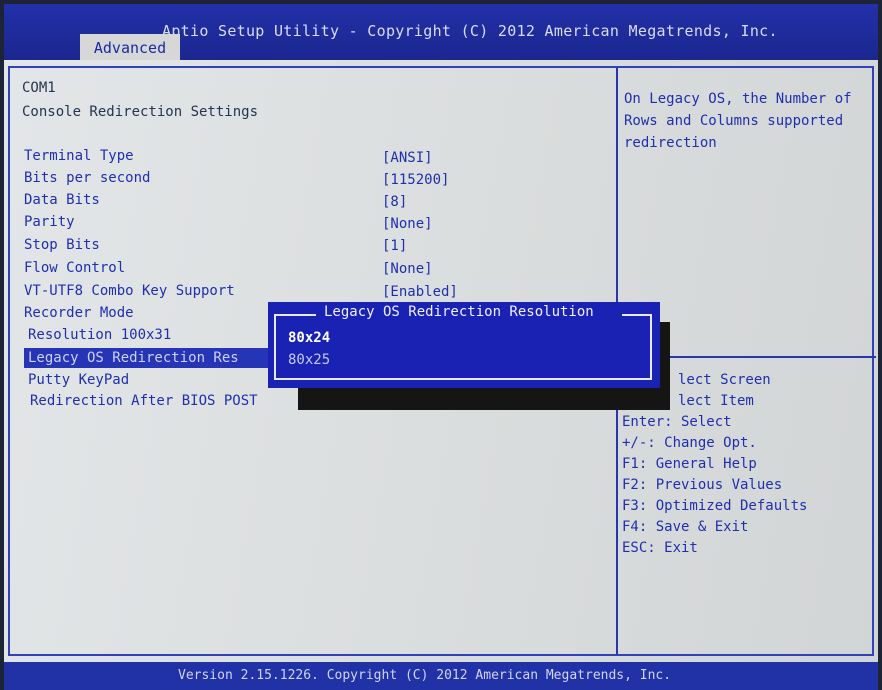 The height and width of the screenshot is (690, 882). What do you see at coordinates (79, 313) in the screenshot?
I see `setting-recorder-mode: Recorder Mode` at bounding box center [79, 313].